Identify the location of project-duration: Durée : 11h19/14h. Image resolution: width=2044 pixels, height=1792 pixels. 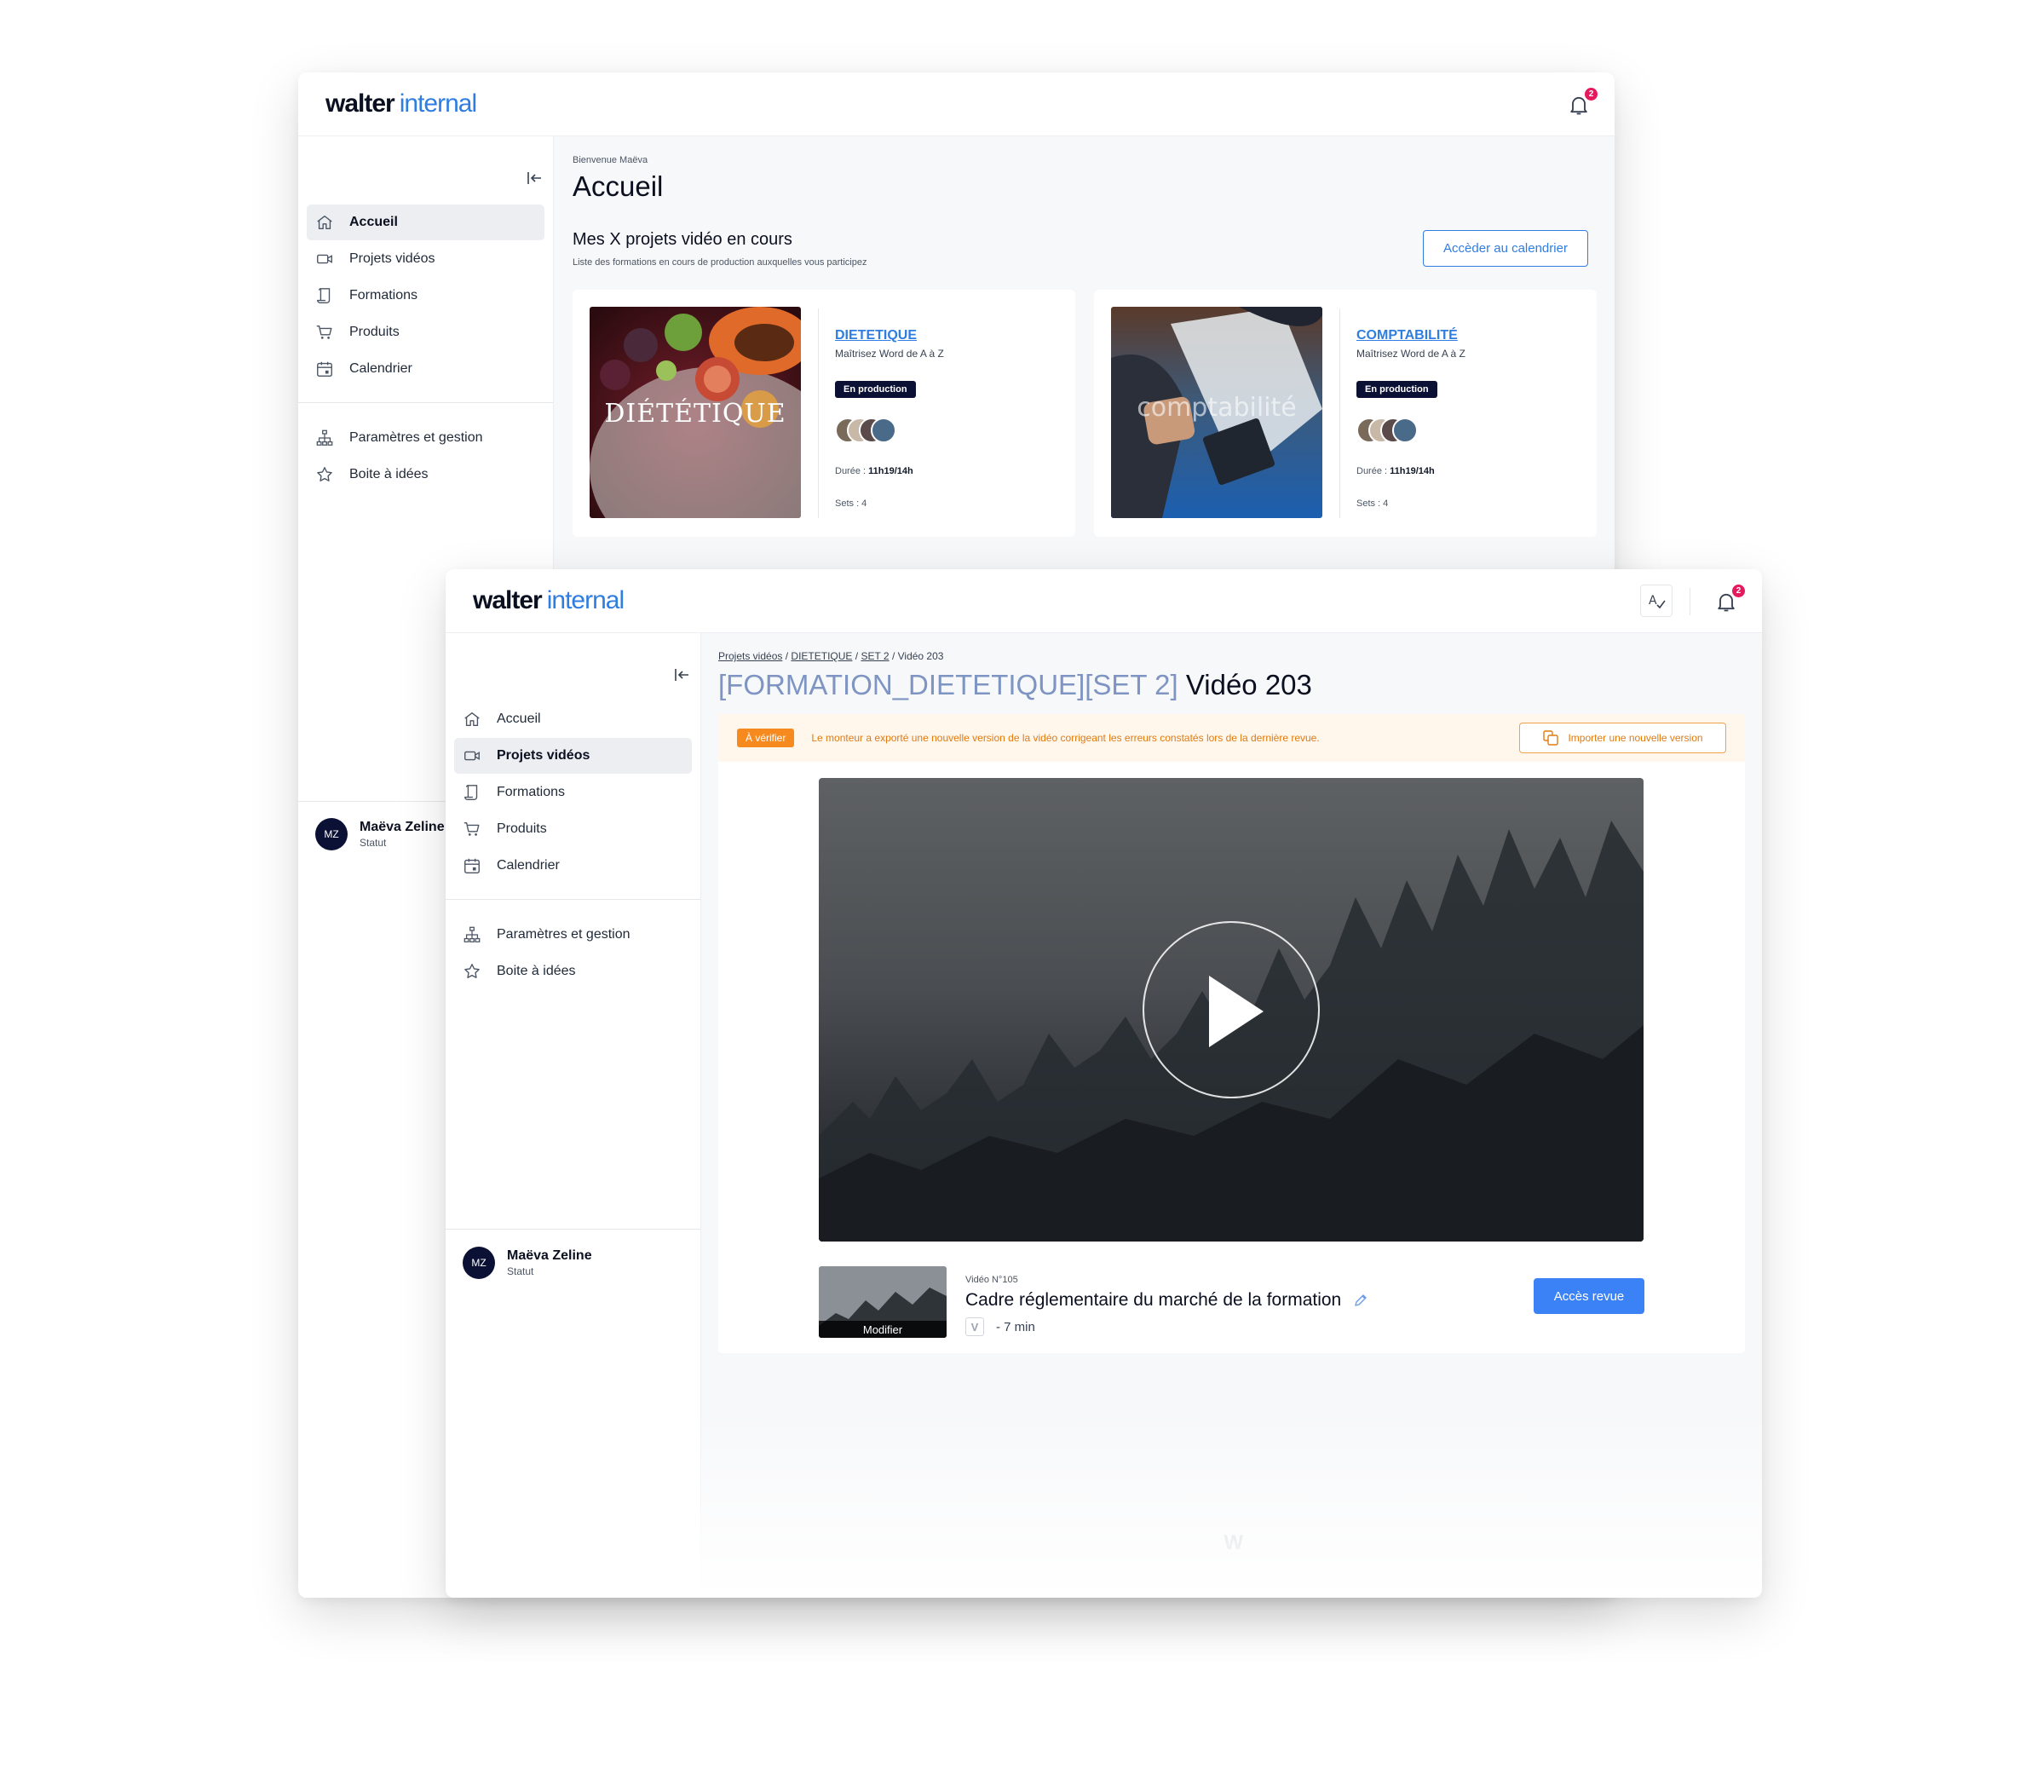
(874, 471).